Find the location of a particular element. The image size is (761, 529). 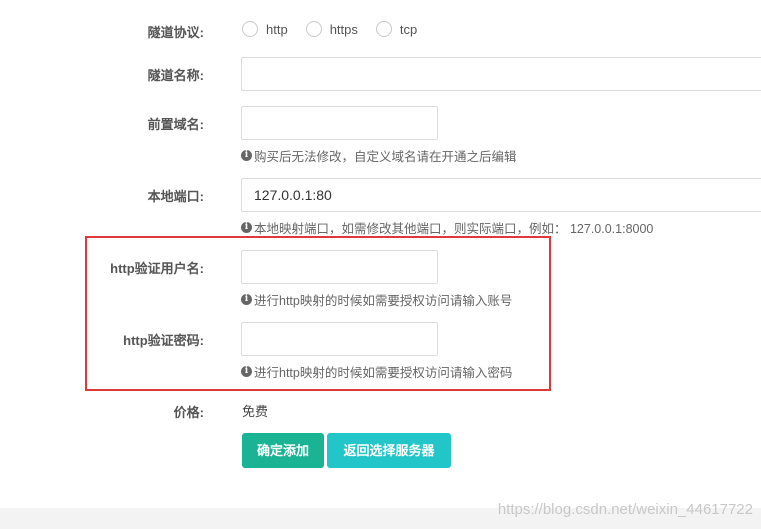

radio-http-label: http is located at coordinates (277, 29).